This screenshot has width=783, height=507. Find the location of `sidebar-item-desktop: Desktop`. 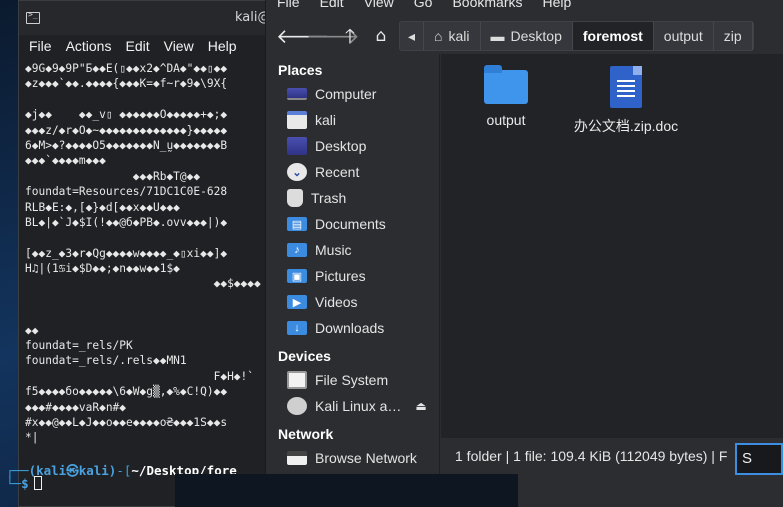

sidebar-item-desktop: Desktop is located at coordinates (352, 146).